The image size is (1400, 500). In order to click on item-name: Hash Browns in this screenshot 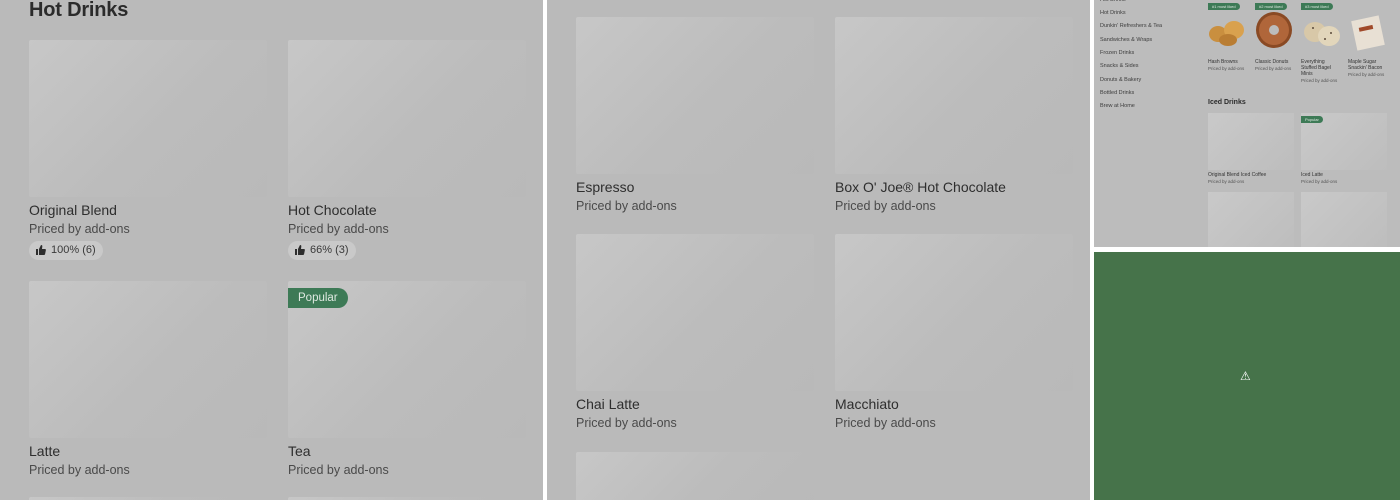, I will do `click(1223, 62)`.